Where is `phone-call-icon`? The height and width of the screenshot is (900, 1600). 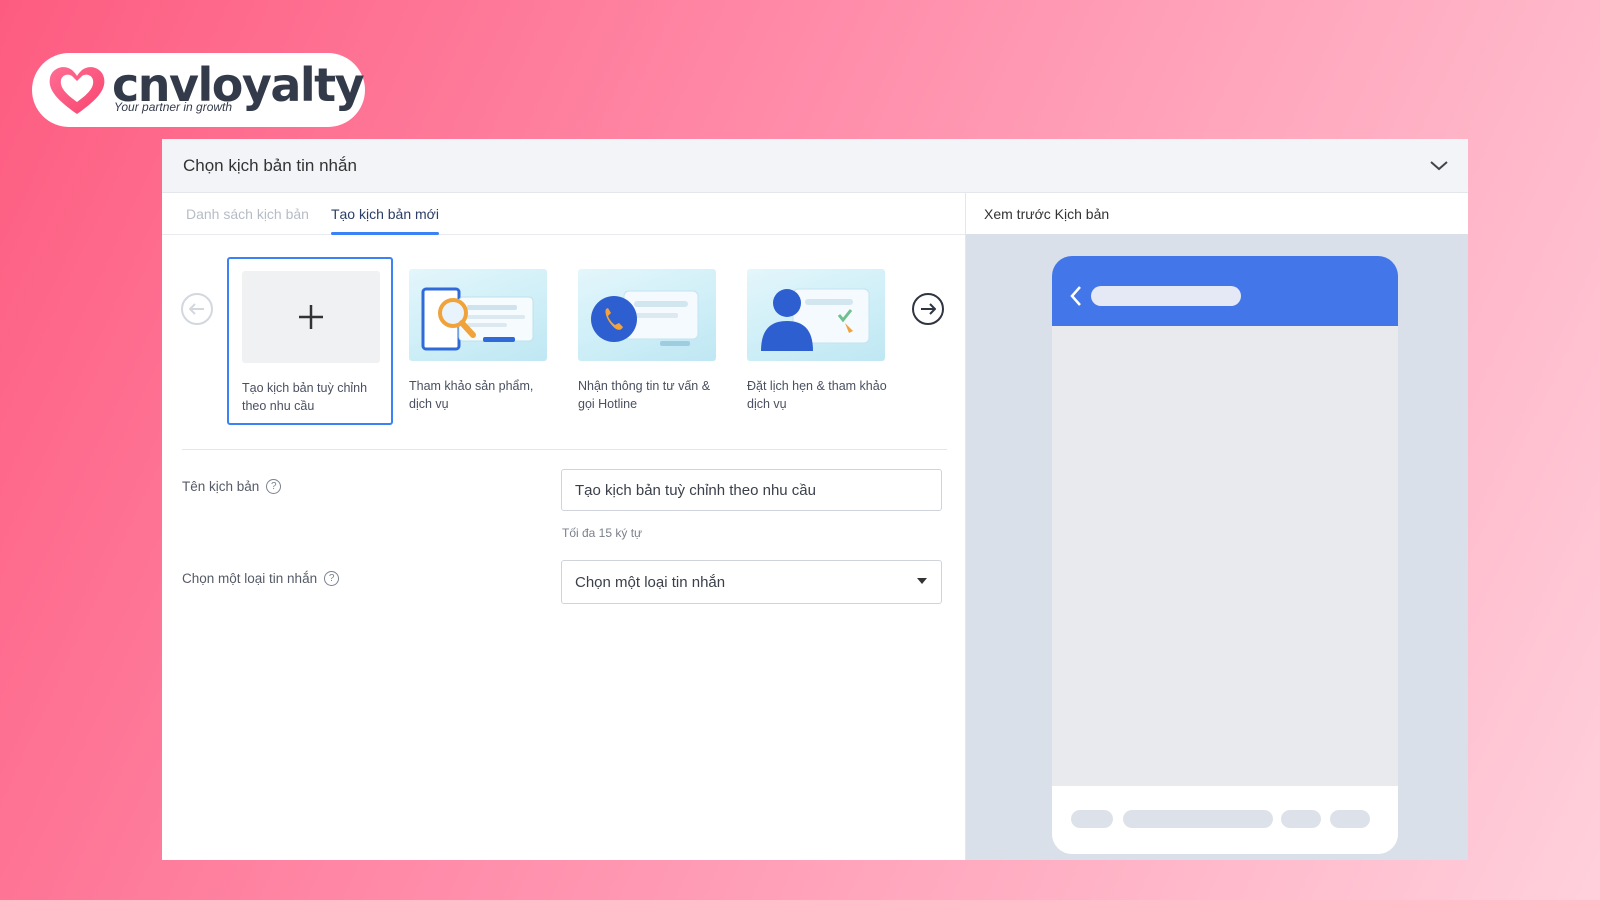 phone-call-icon is located at coordinates (645, 318).